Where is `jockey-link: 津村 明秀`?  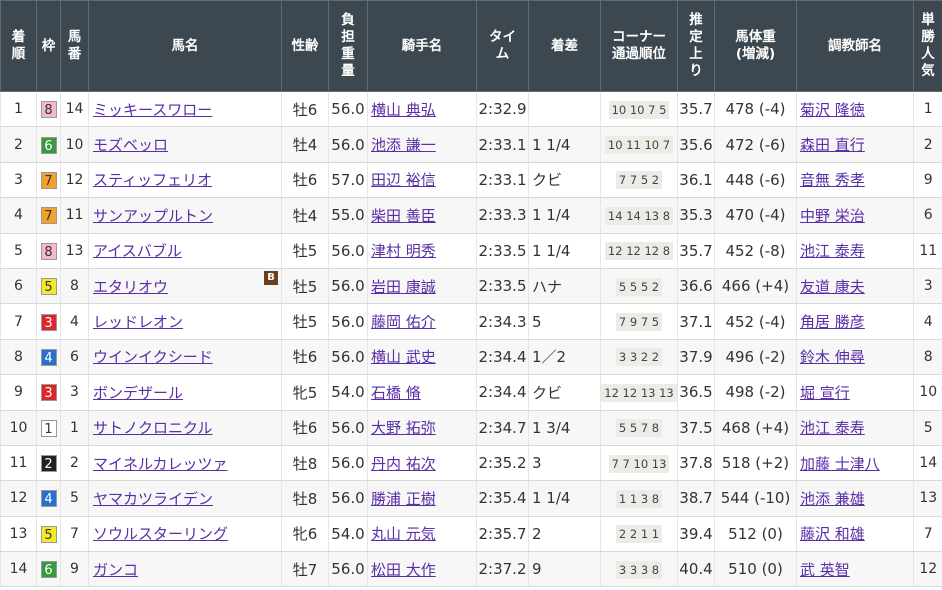 jockey-link: 津村 明秀 is located at coordinates (403, 251).